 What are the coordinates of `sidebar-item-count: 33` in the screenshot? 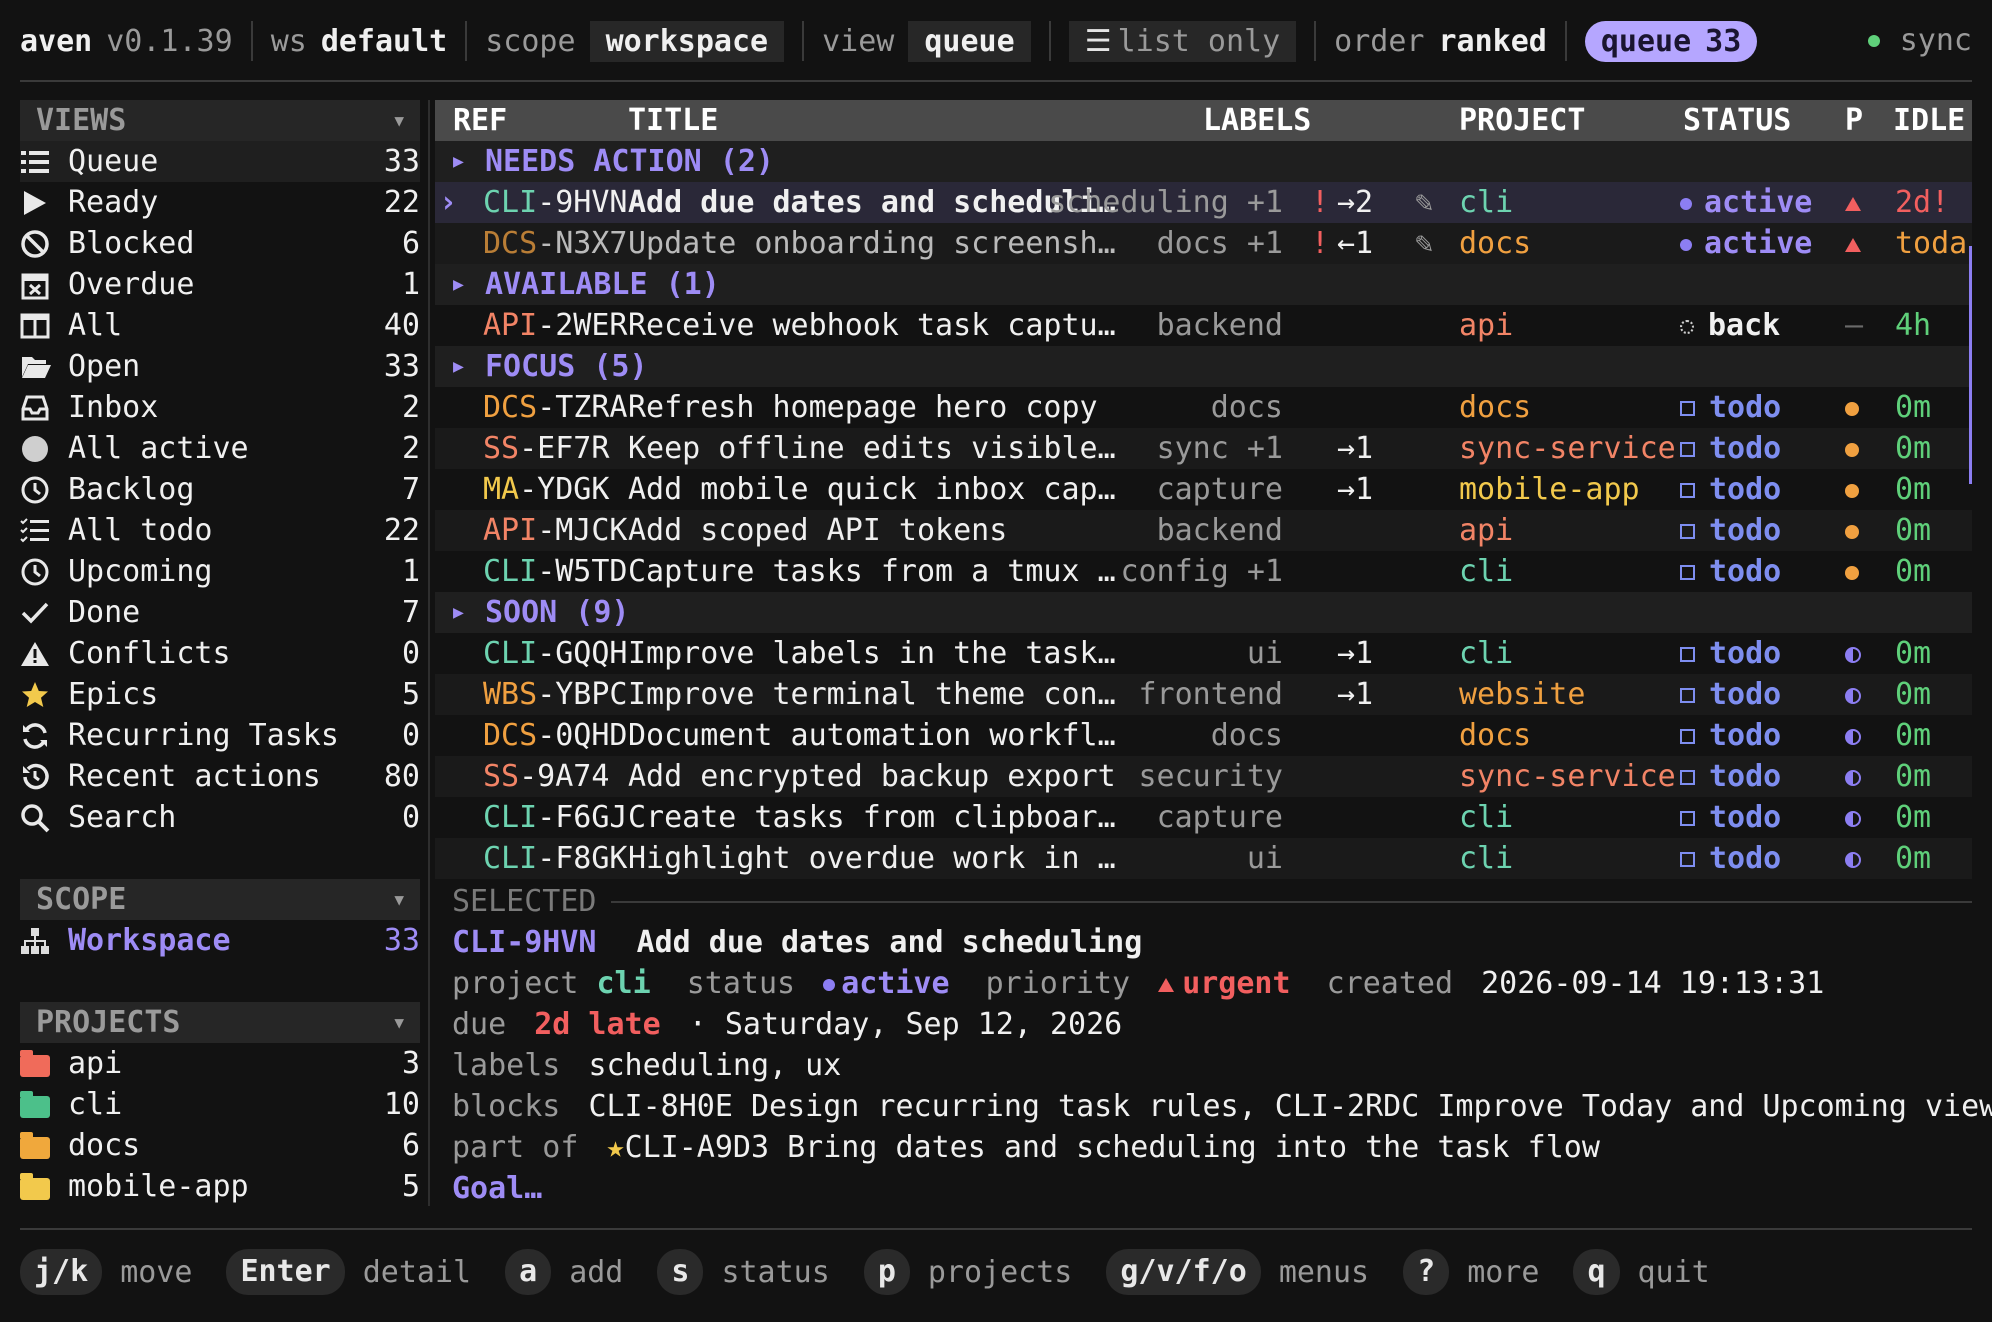 It's located at (401, 366).